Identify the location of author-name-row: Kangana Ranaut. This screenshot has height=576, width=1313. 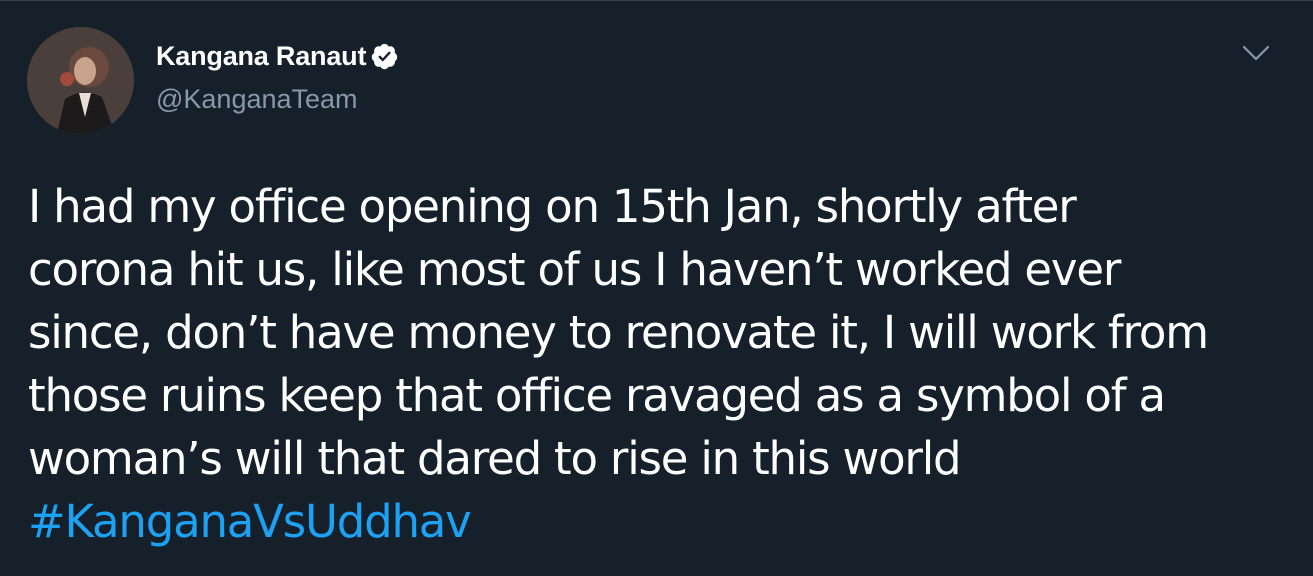
(277, 56).